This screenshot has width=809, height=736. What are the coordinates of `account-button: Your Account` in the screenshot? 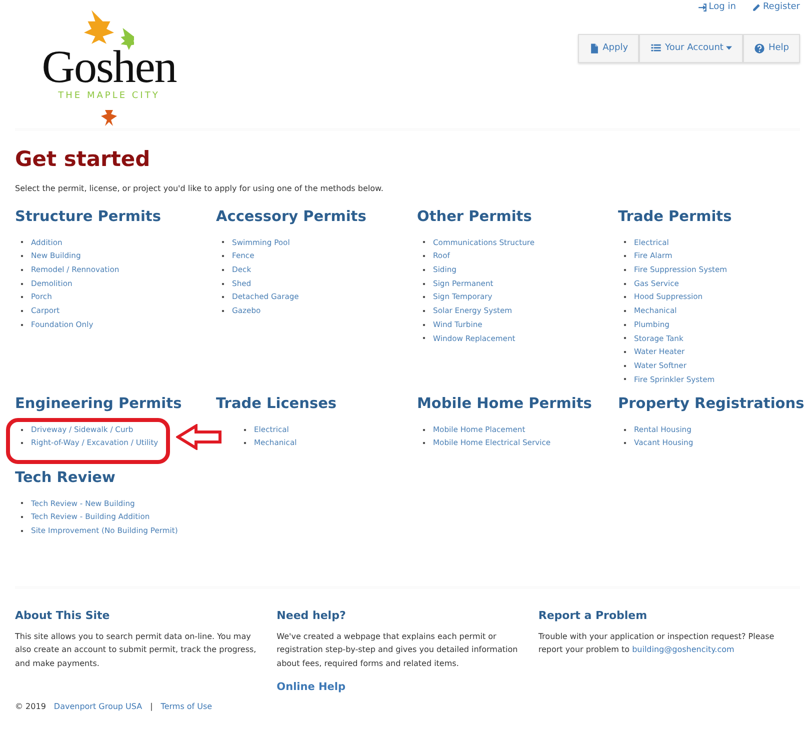 It's located at (691, 48).